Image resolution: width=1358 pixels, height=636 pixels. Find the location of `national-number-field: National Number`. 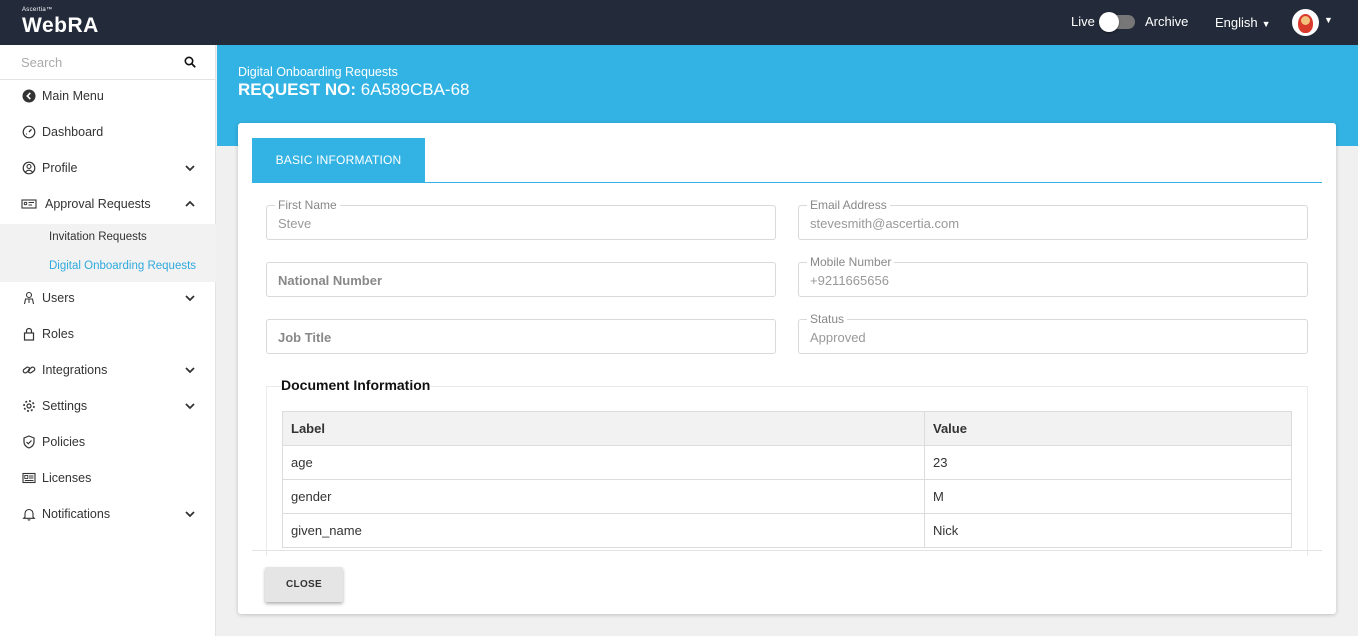

national-number-field: National Number is located at coordinates (521, 279).